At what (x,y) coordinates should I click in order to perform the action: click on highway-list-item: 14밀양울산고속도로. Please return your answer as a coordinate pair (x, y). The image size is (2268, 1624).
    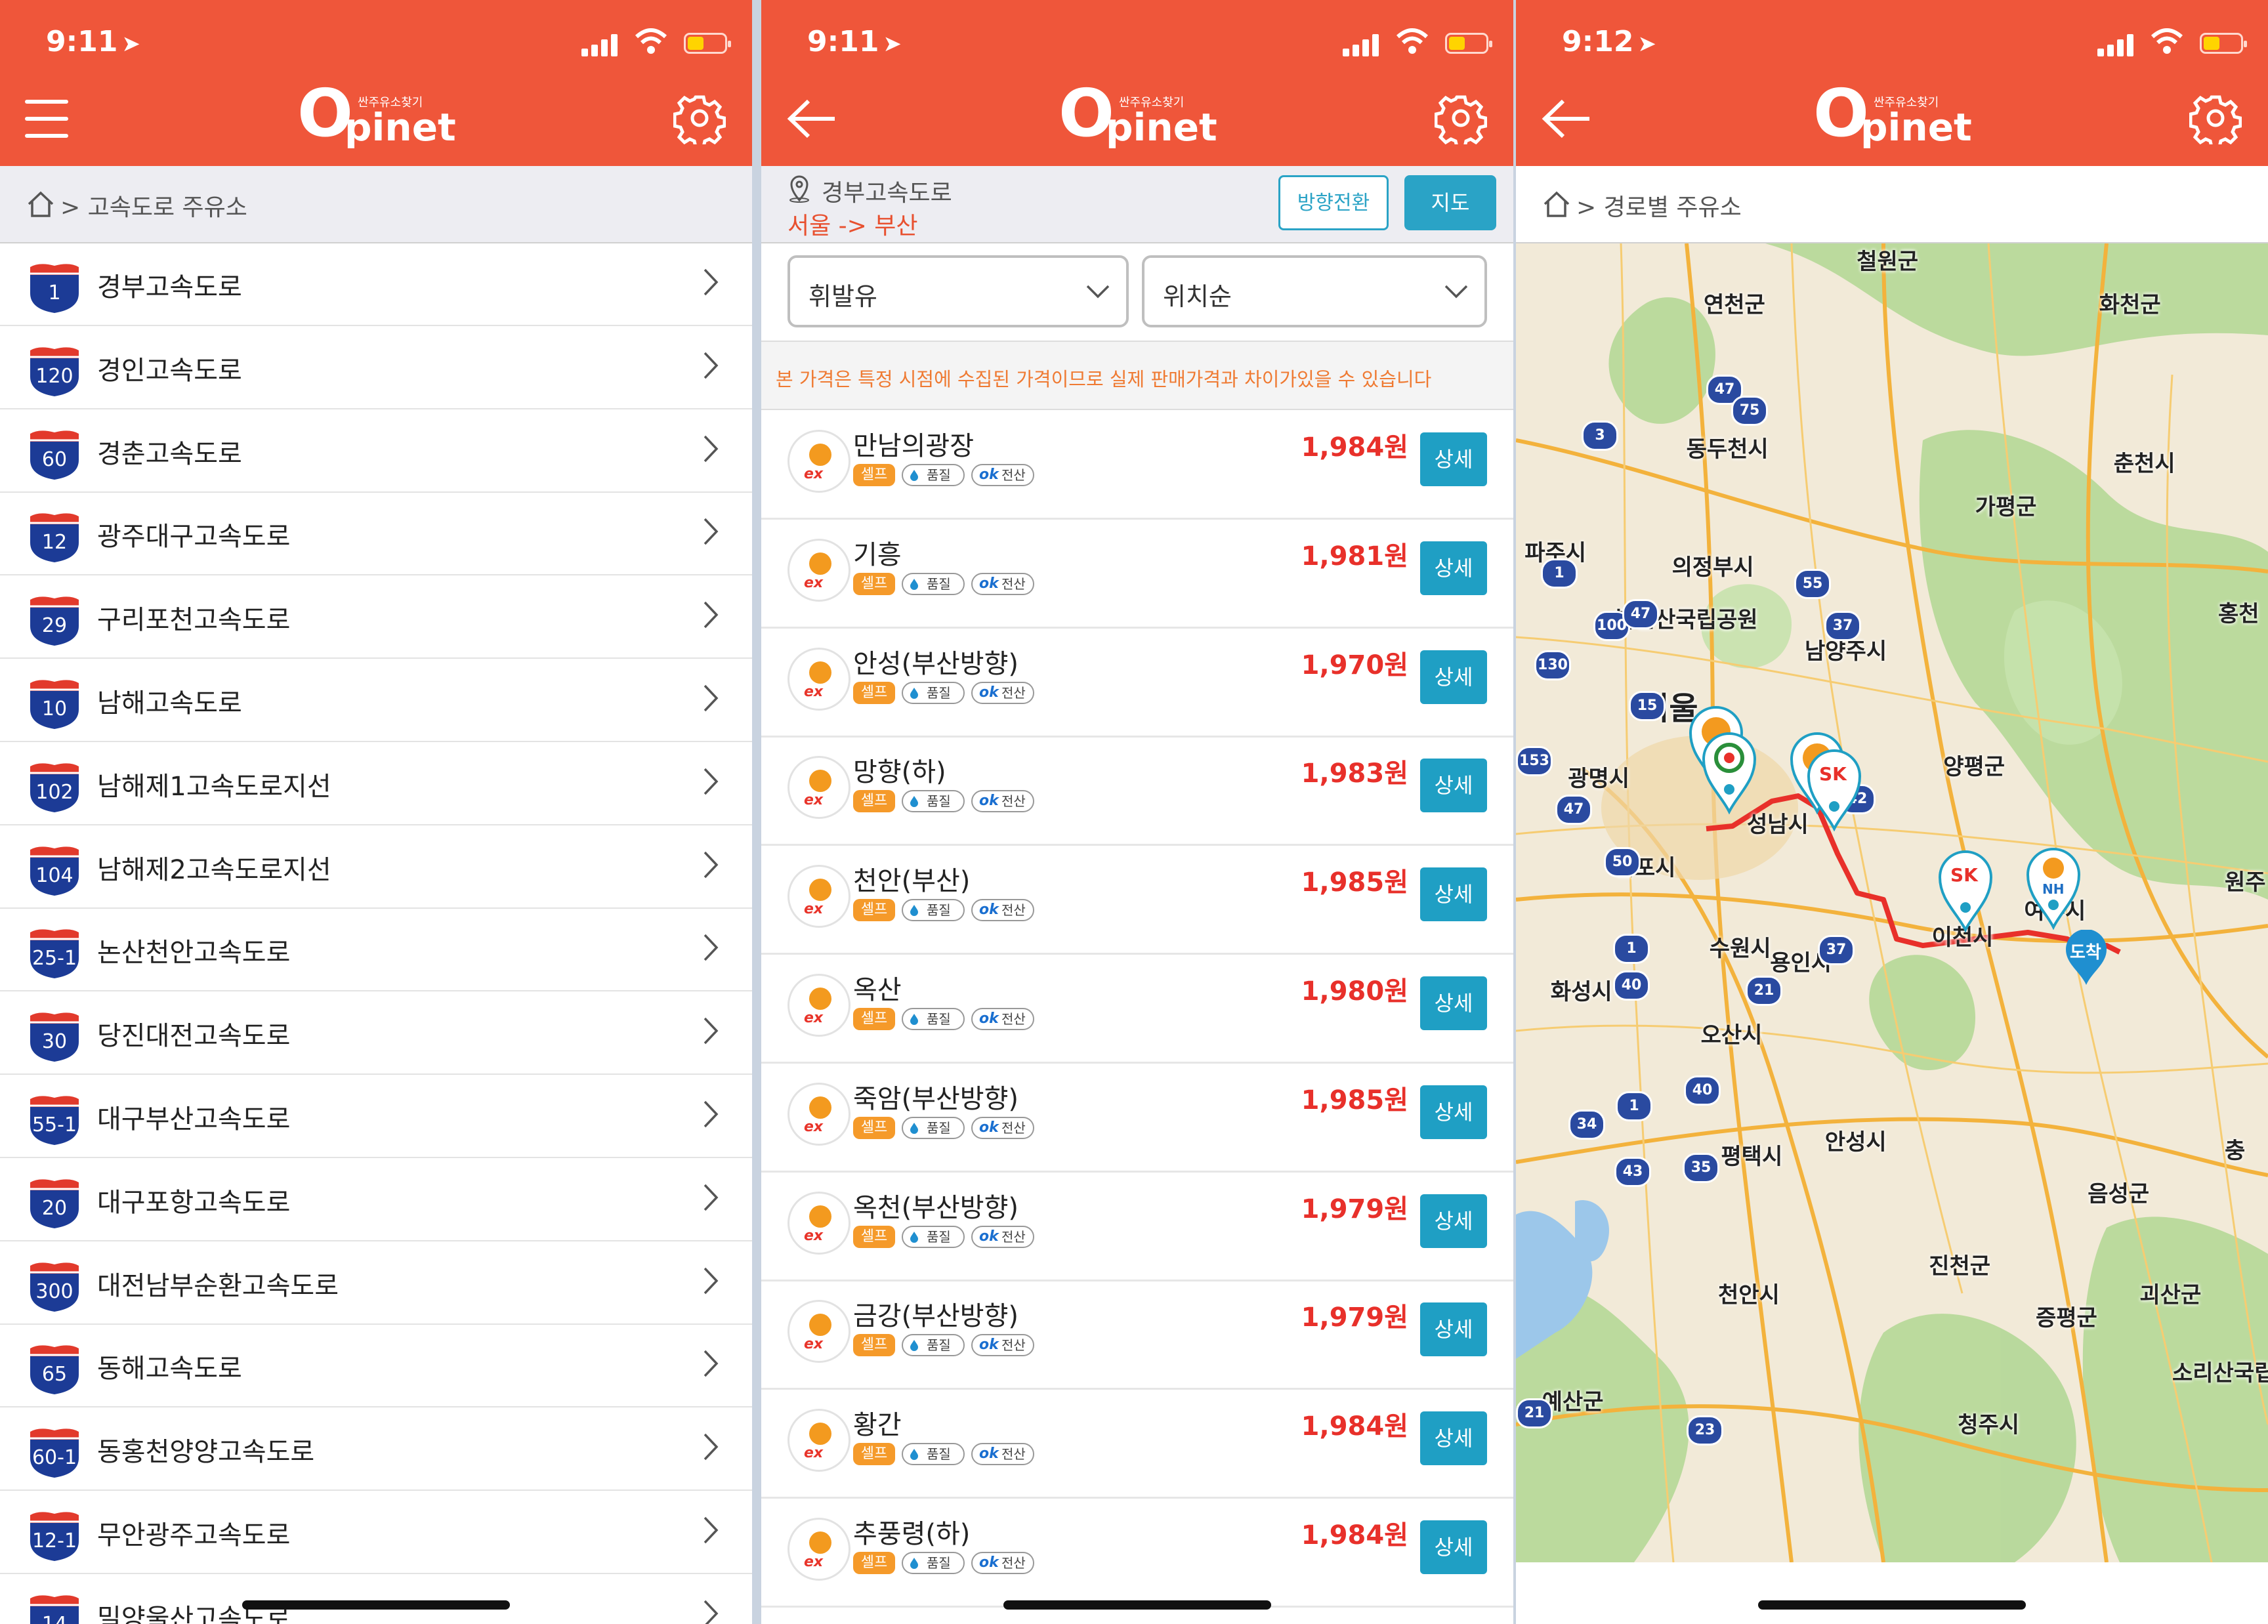
    Looking at the image, I should click on (376, 1599).